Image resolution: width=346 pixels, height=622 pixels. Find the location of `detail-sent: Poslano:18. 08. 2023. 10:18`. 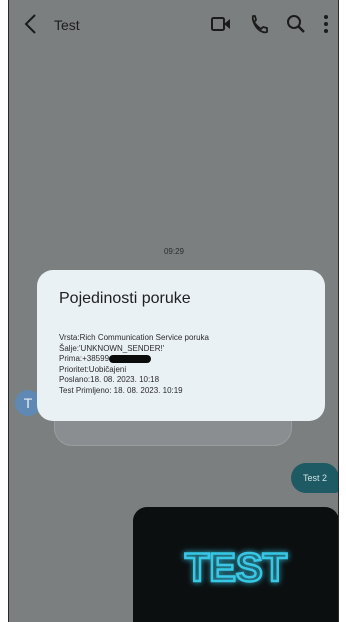

detail-sent: Poslano:18. 08. 2023. 10:18 is located at coordinates (109, 379).